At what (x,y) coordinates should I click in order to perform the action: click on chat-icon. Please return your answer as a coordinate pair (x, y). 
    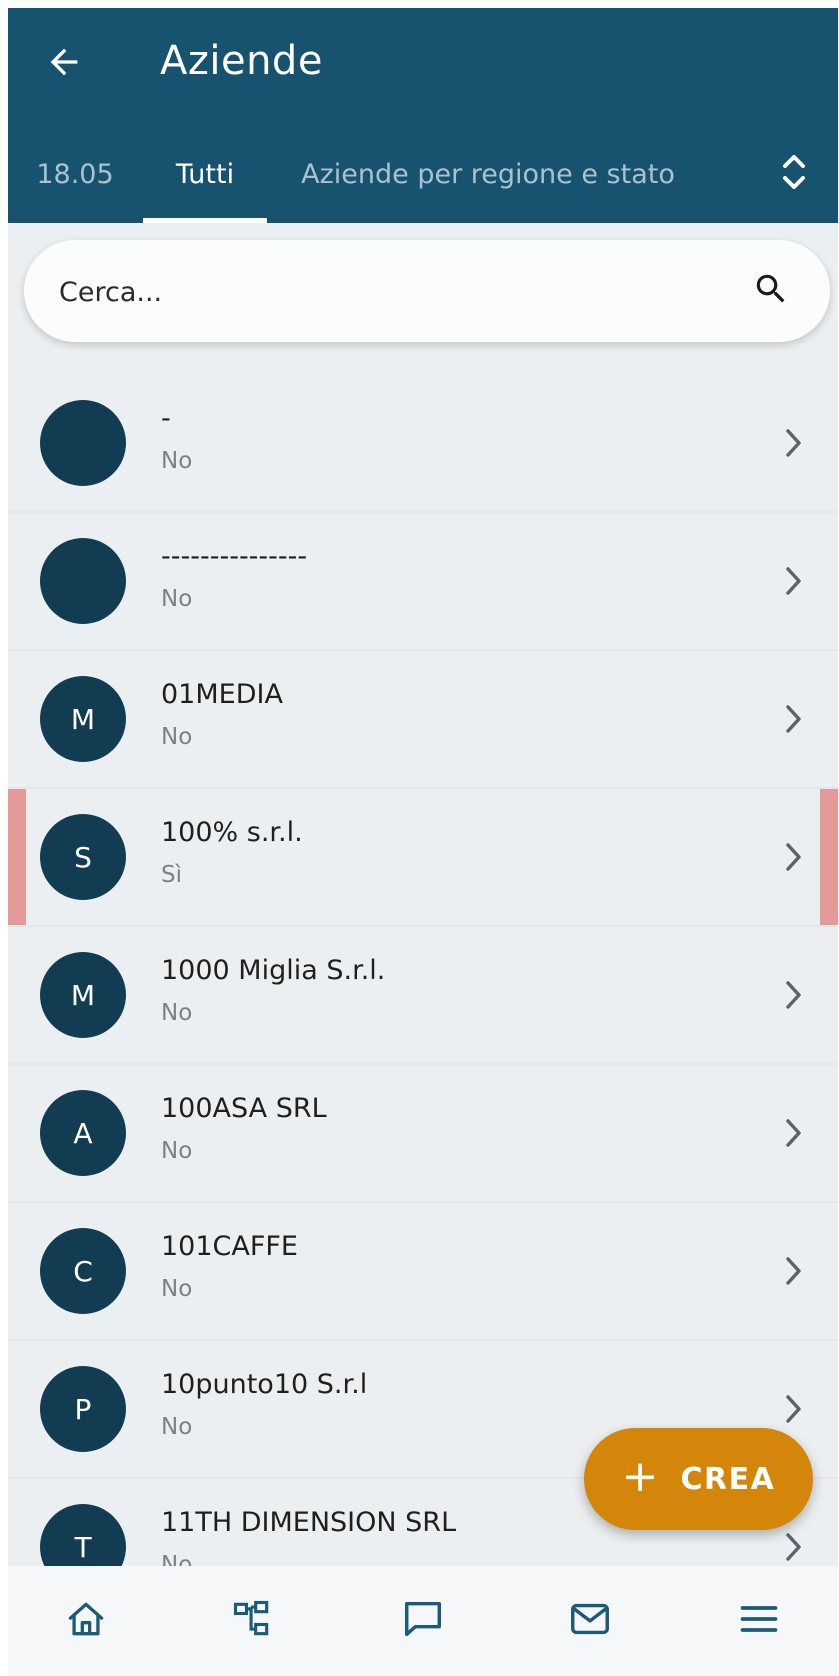
    Looking at the image, I should click on (423, 1621).